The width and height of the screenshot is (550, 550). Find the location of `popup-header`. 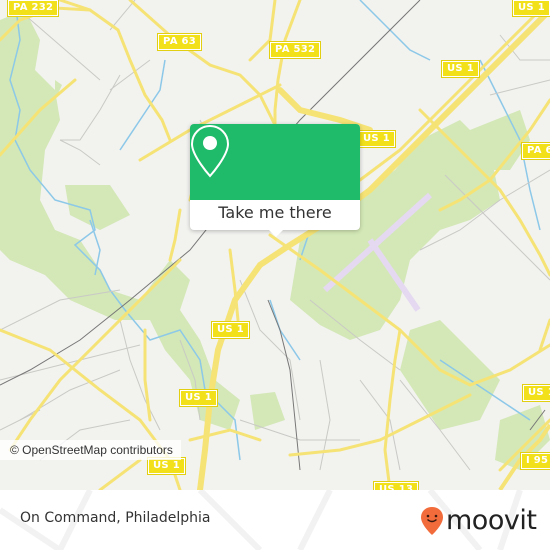

popup-header is located at coordinates (275, 162).